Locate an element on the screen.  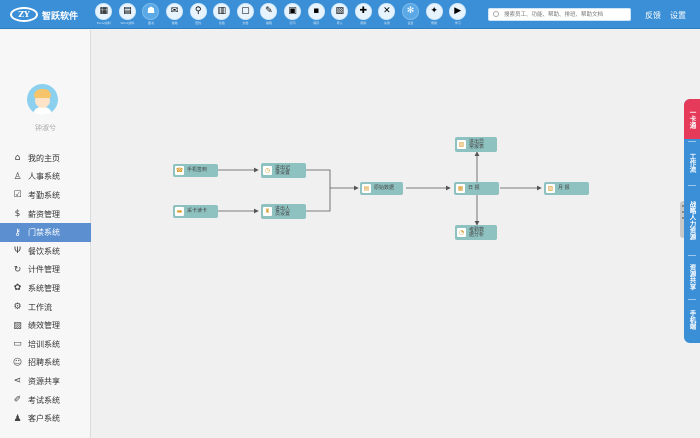
sidebar-item-label: 考勤系统 is located at coordinates (44, 195).